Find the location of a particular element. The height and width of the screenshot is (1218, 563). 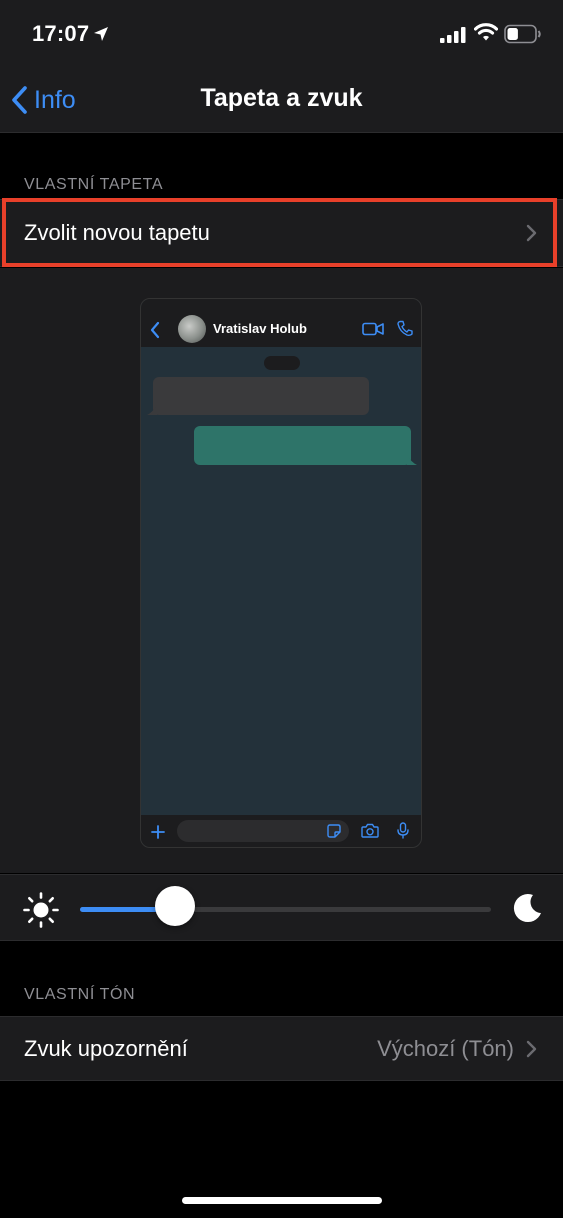

cellular-signal-icon is located at coordinates (453, 35).